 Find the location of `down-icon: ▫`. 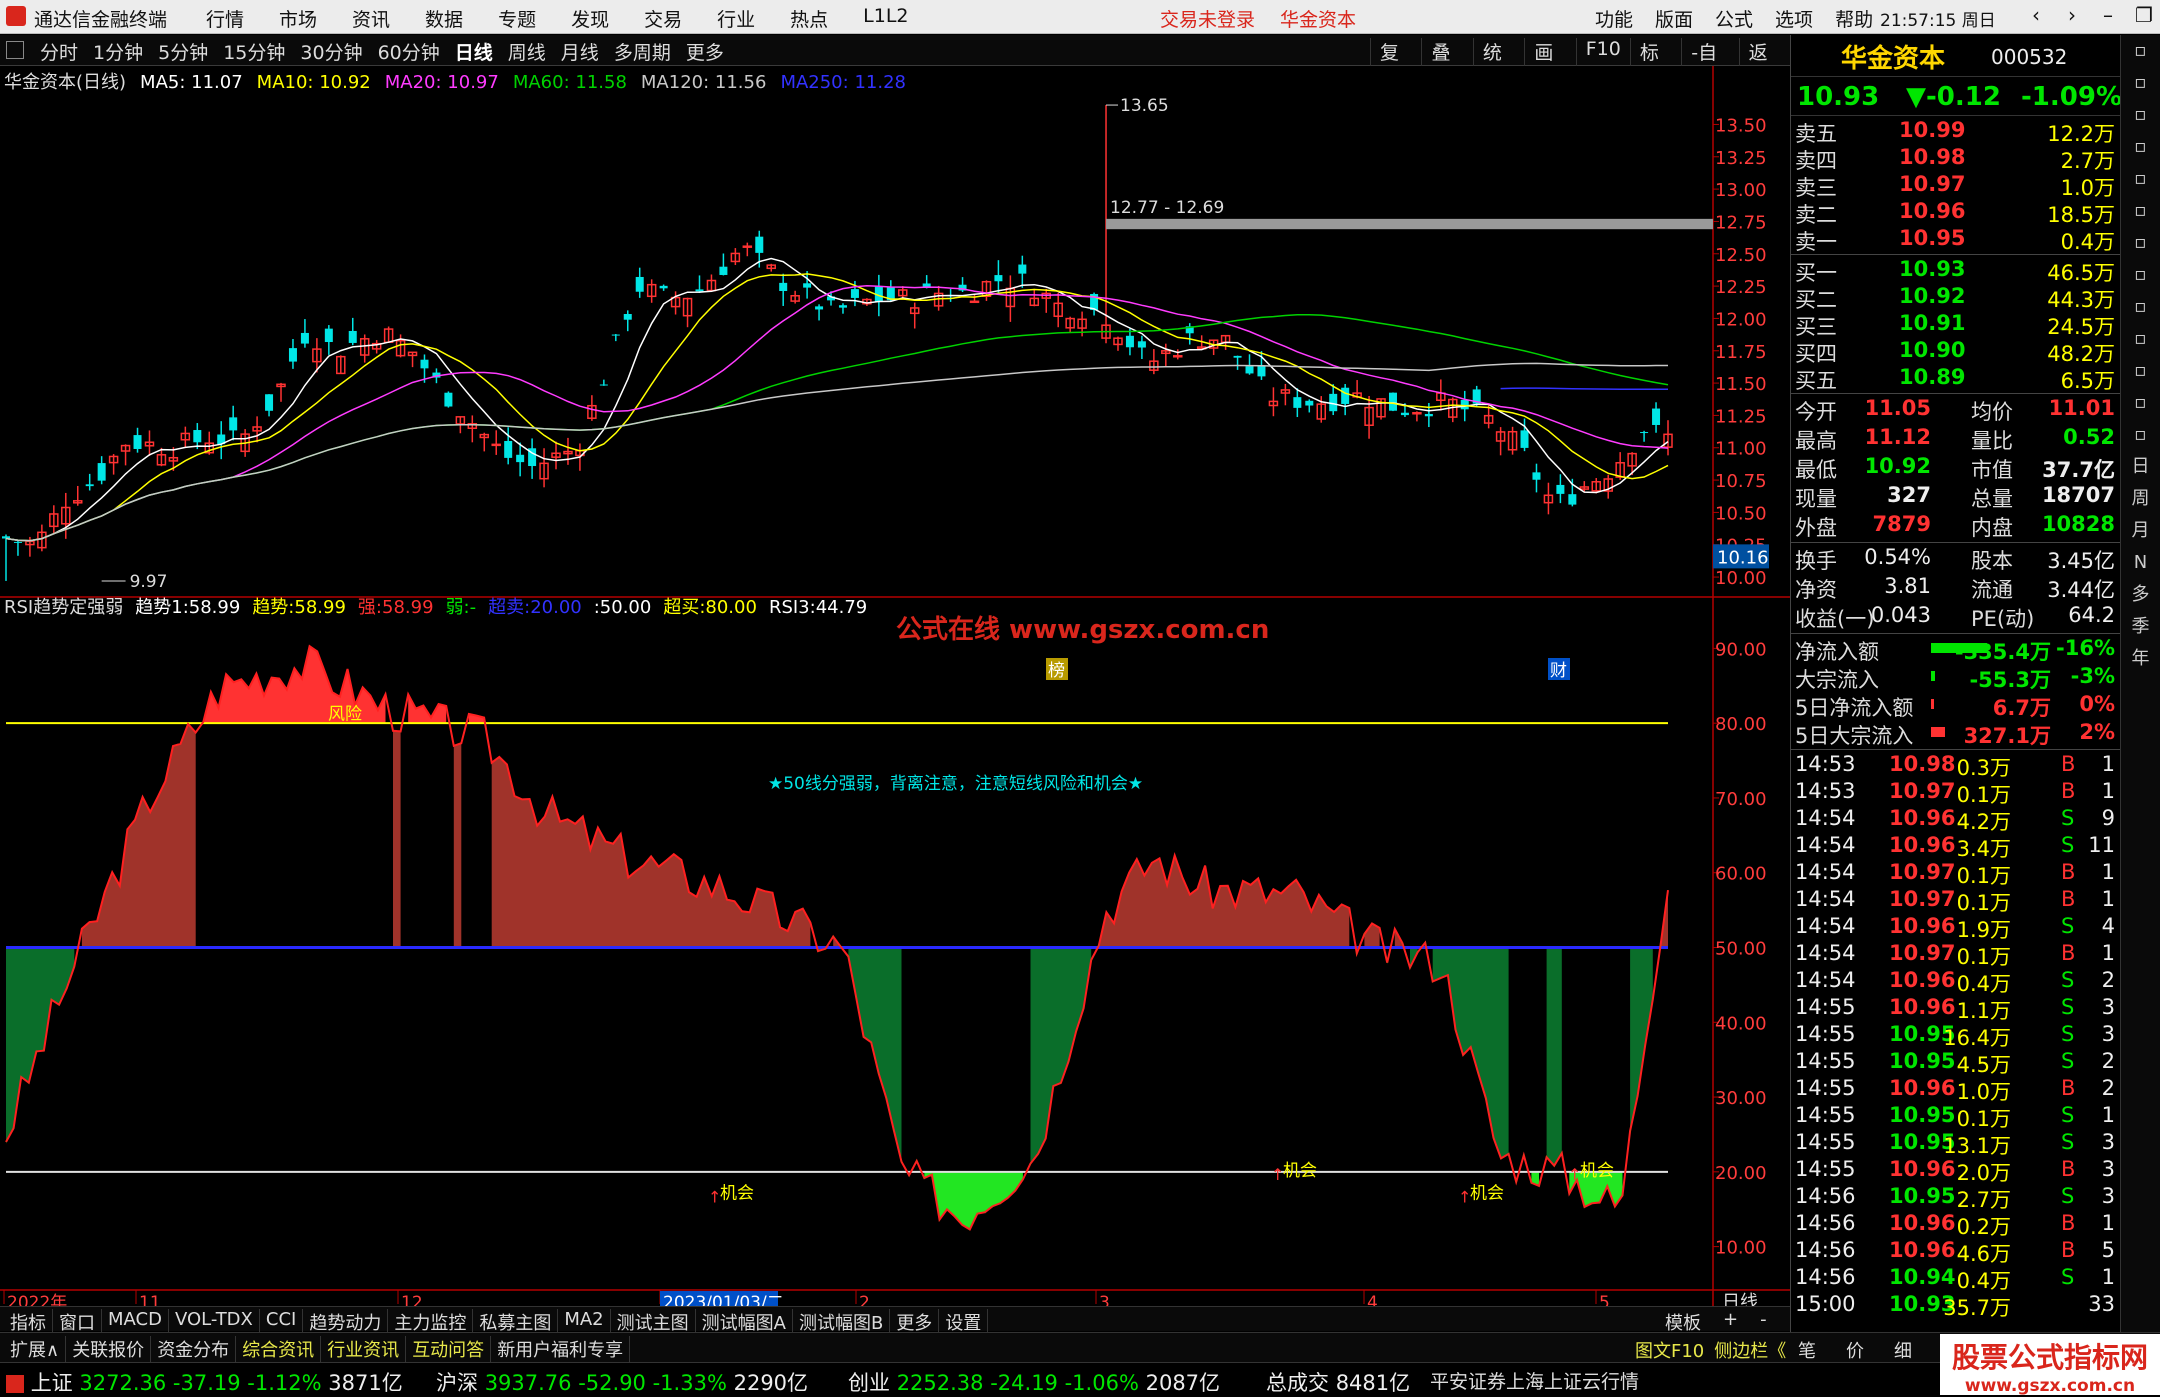

down-icon: ▫ is located at coordinates (2140, 115).